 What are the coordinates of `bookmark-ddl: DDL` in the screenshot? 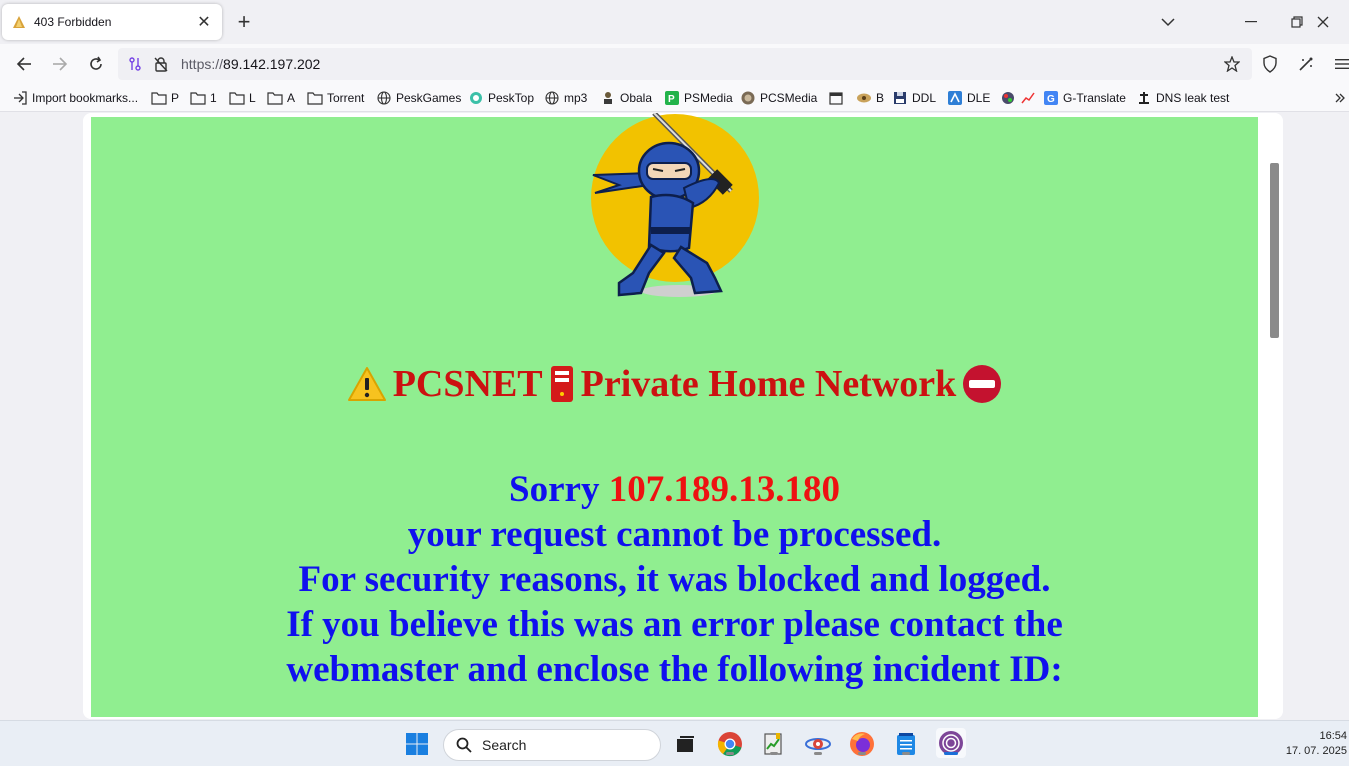 It's located at (914, 98).